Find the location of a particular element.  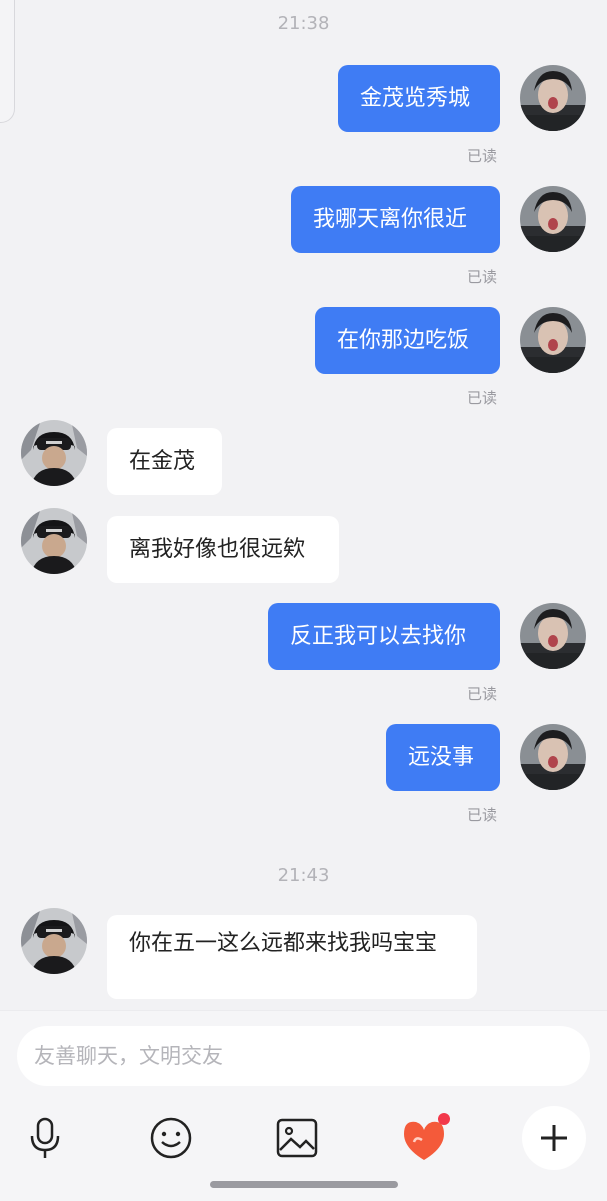

plus-icon is located at coordinates (554, 1138).